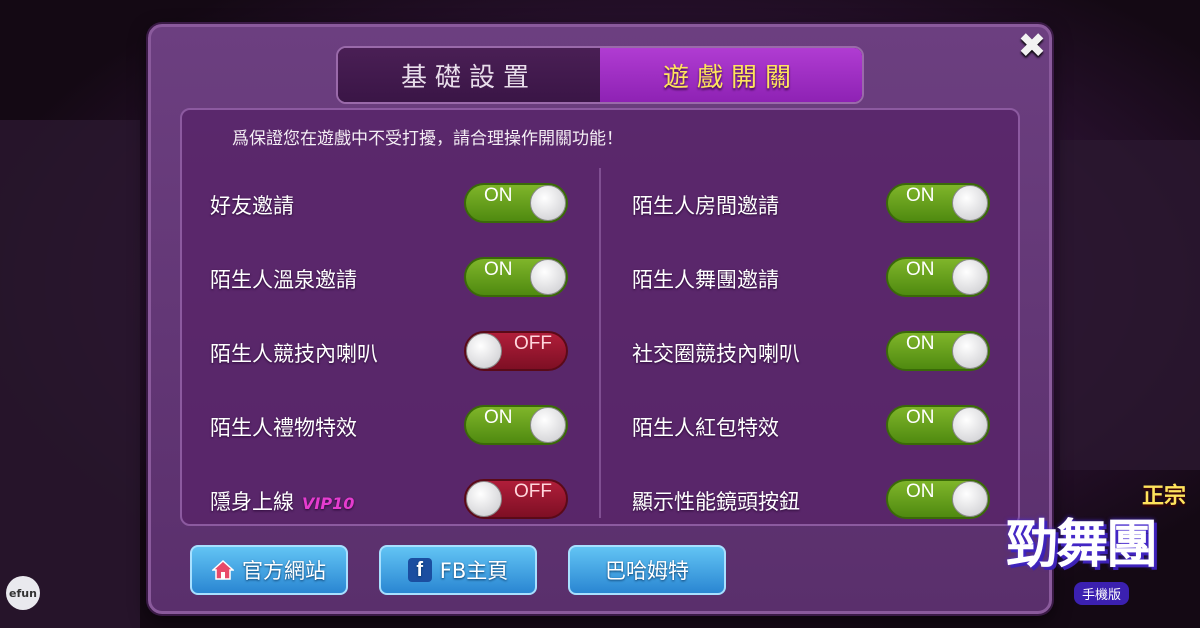 The image size is (1200, 628). What do you see at coordinates (427, 139) in the screenshot?
I see `notice-text: 爲保證您在遊戲中不受打擾，請合理操作開關功能！` at bounding box center [427, 139].